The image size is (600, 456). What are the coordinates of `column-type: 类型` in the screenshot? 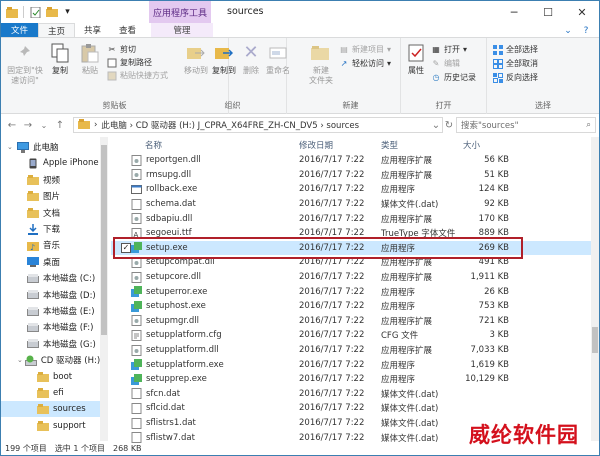 It's located at (389, 144).